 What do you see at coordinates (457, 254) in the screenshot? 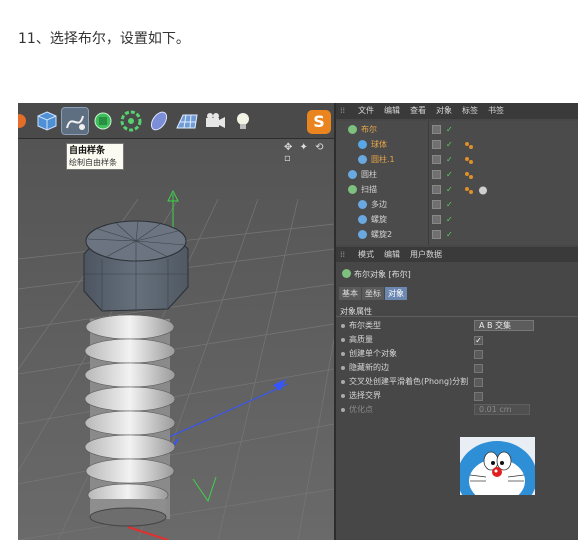
I see `attribute-manager-menu: ⁞⁞ 模式 编辑 用户数据` at bounding box center [457, 254].